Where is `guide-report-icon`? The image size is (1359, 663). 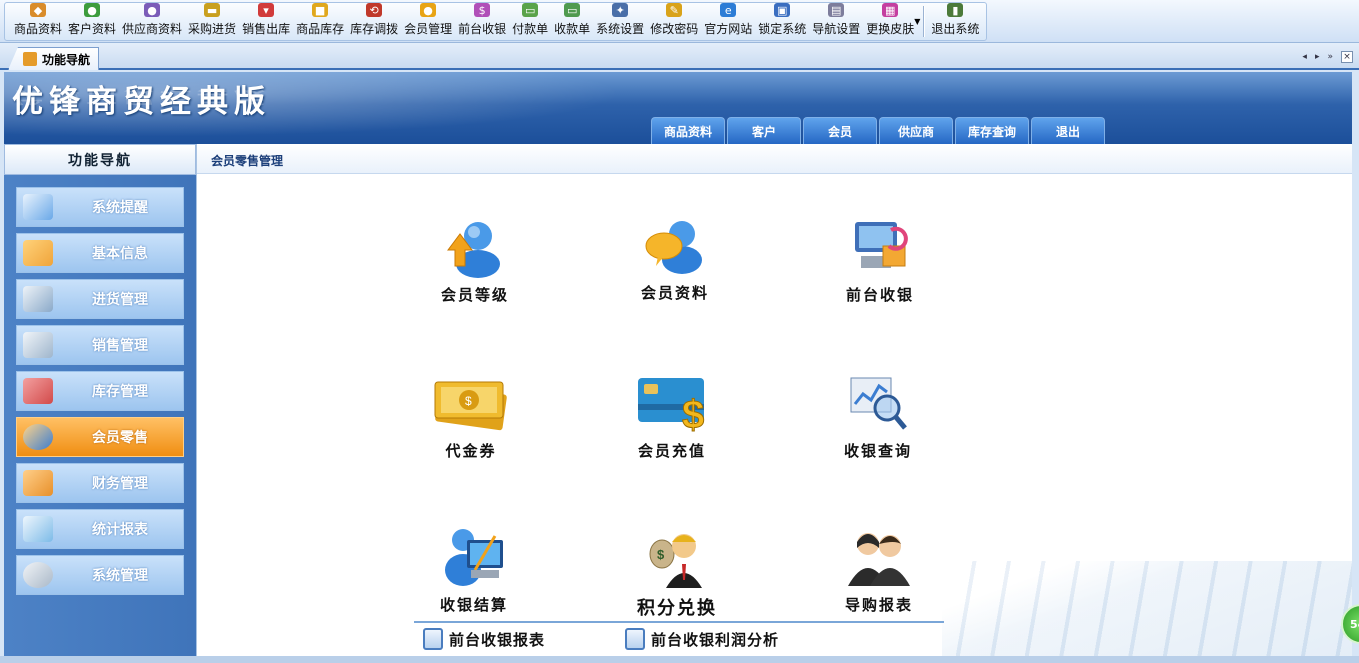 guide-report-icon is located at coordinates (879, 557).